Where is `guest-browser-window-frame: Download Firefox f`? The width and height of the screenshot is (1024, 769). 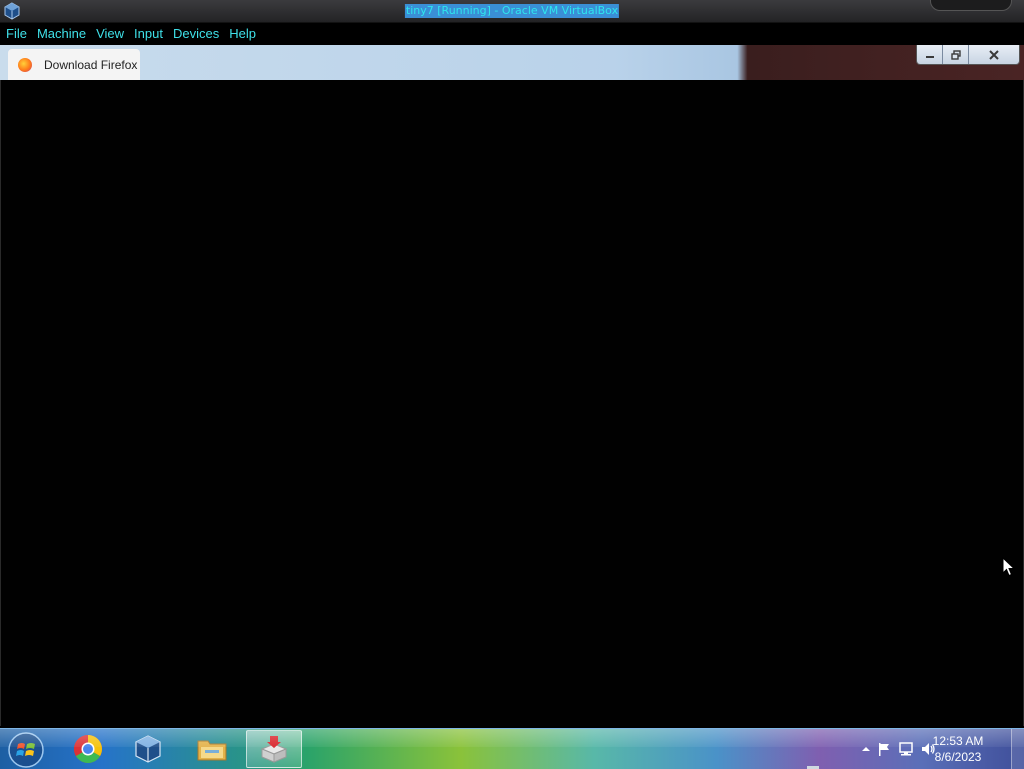
guest-browser-window-frame: Download Firefox f is located at coordinates (512, 62).